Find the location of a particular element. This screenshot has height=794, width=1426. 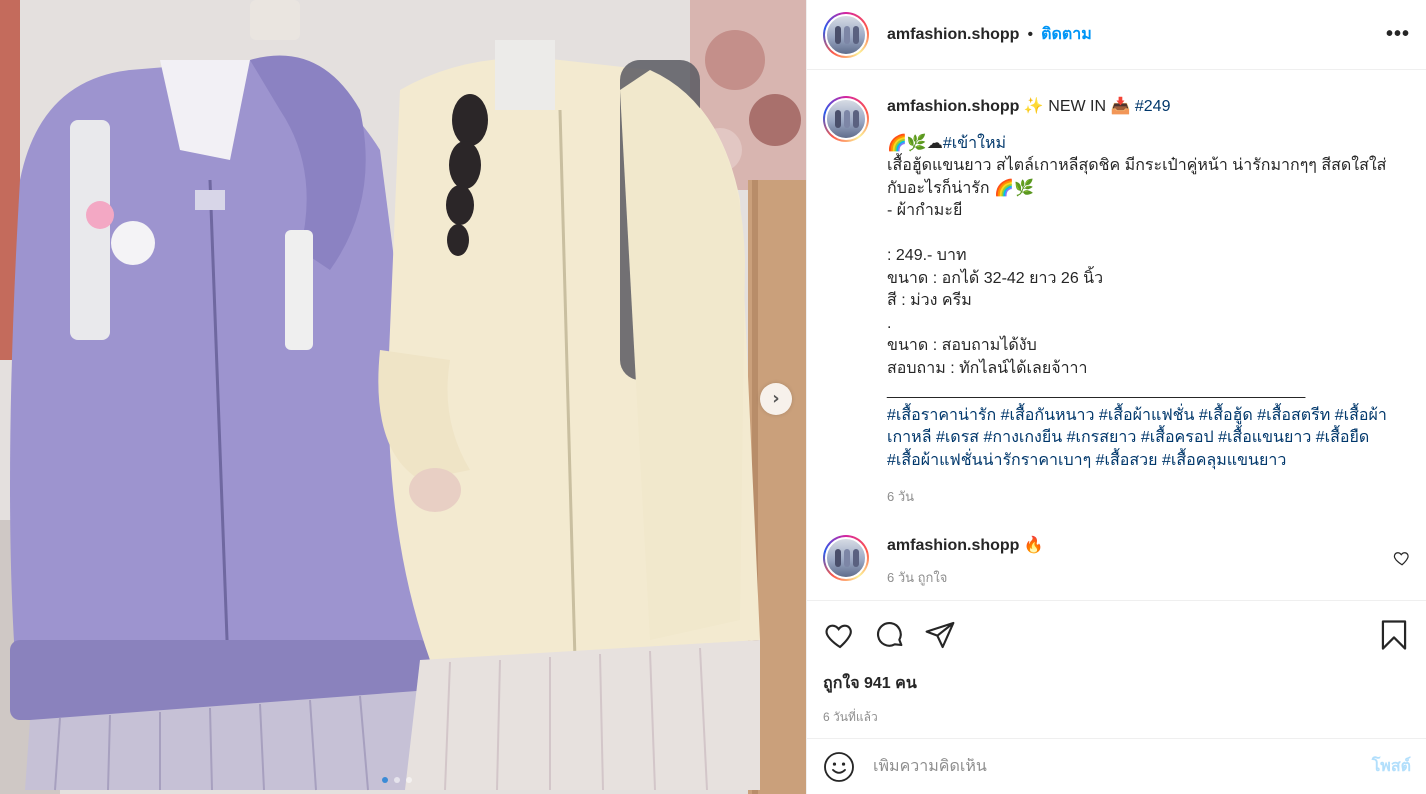

chevron-right-icon: › is located at coordinates (776, 398).